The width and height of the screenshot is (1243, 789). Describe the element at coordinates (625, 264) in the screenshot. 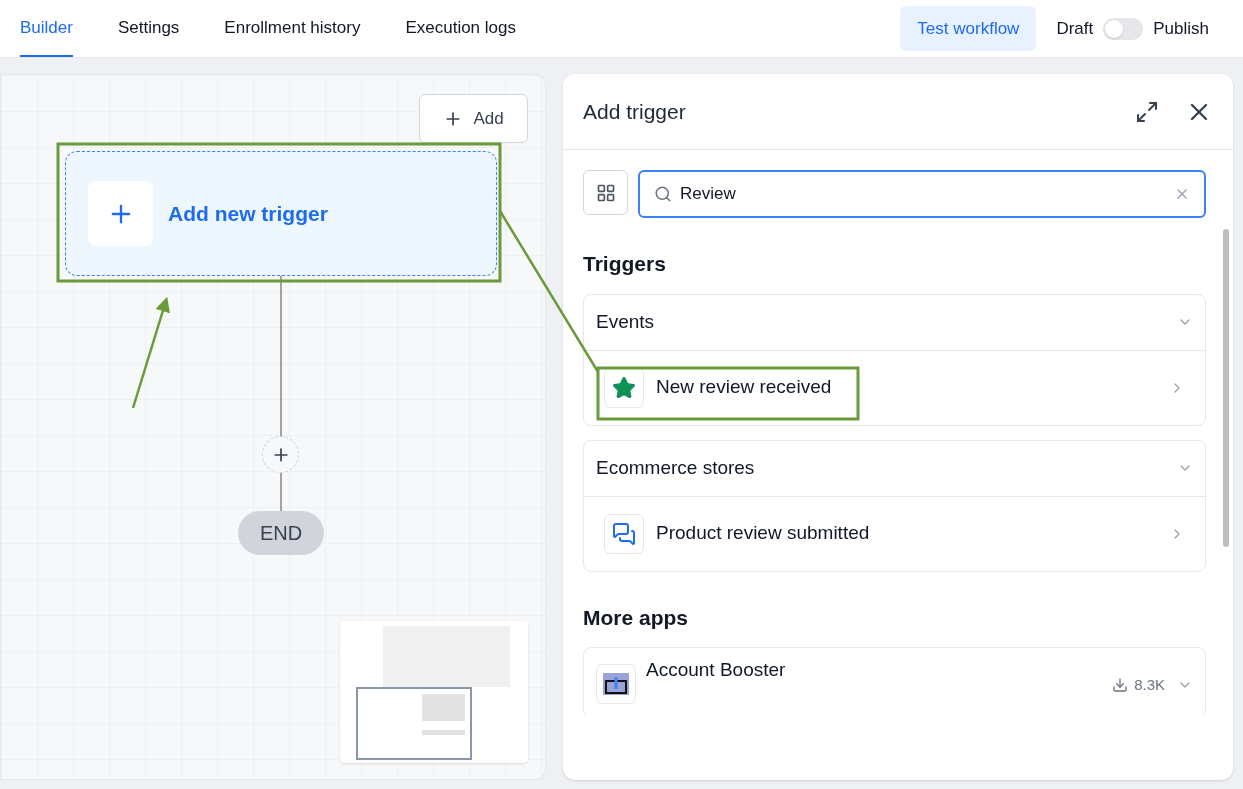

I see `section-heading: Triggers` at that location.